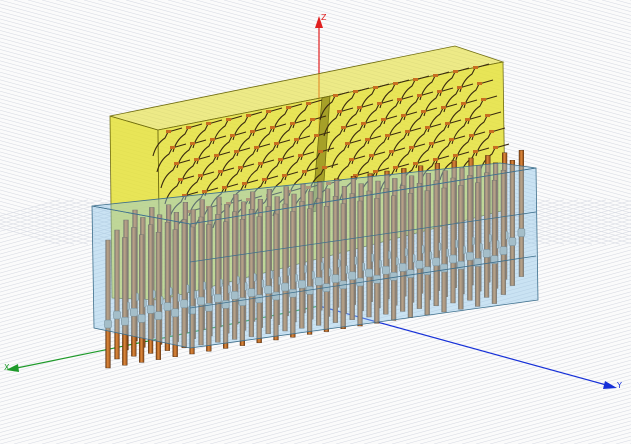  Describe the element at coordinates (7, 367) in the screenshot. I see `x-axis-label: X` at that location.